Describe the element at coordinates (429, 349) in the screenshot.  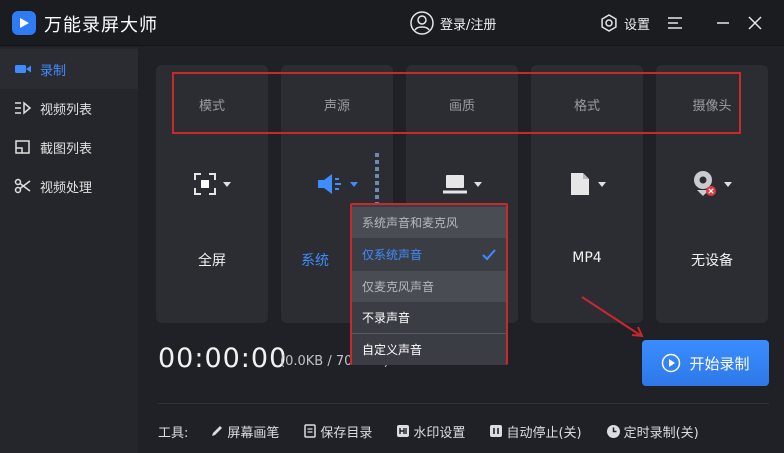
I see `dropdown-option: 自定义声音` at that location.